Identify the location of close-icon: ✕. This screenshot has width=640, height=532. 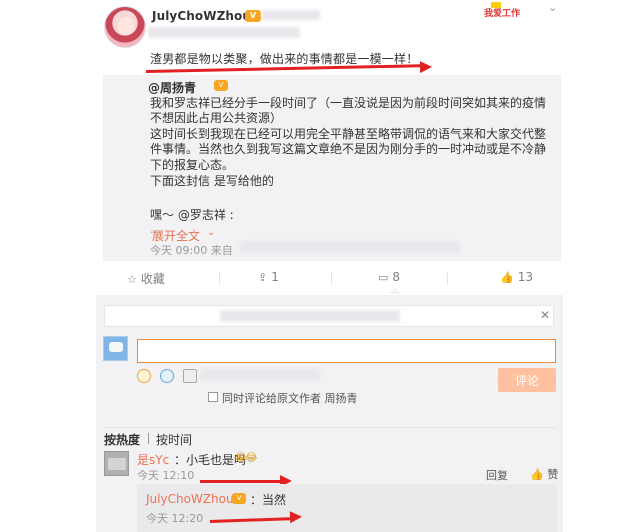
(545, 315).